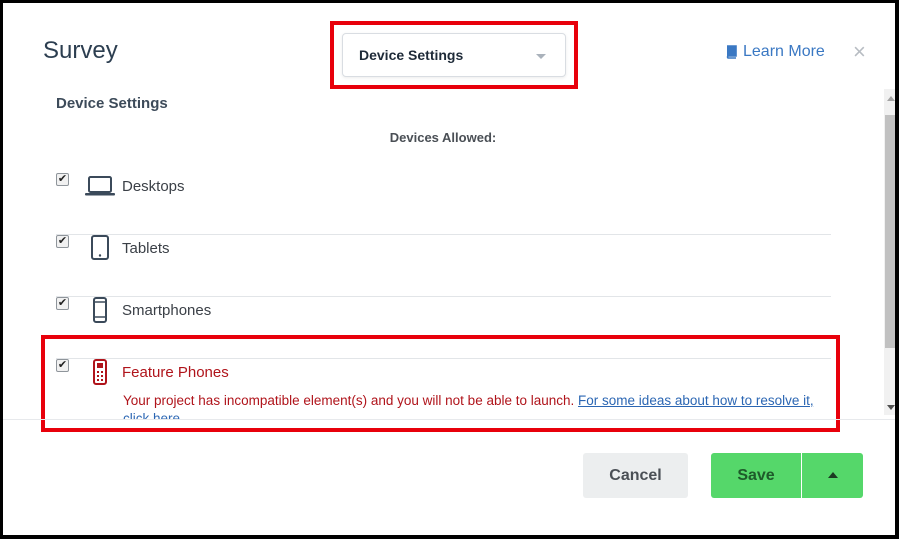  I want to click on smartphone-icon, so click(100, 310).